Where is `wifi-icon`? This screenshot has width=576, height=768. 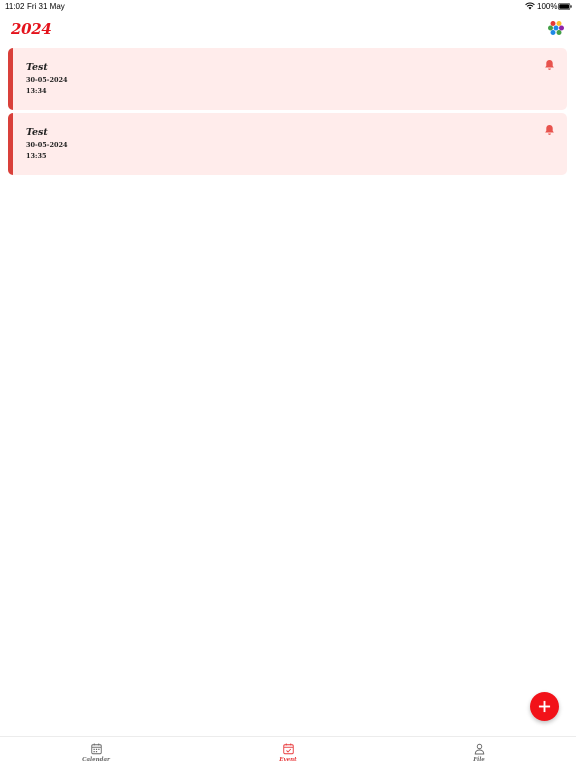 wifi-icon is located at coordinates (530, 6).